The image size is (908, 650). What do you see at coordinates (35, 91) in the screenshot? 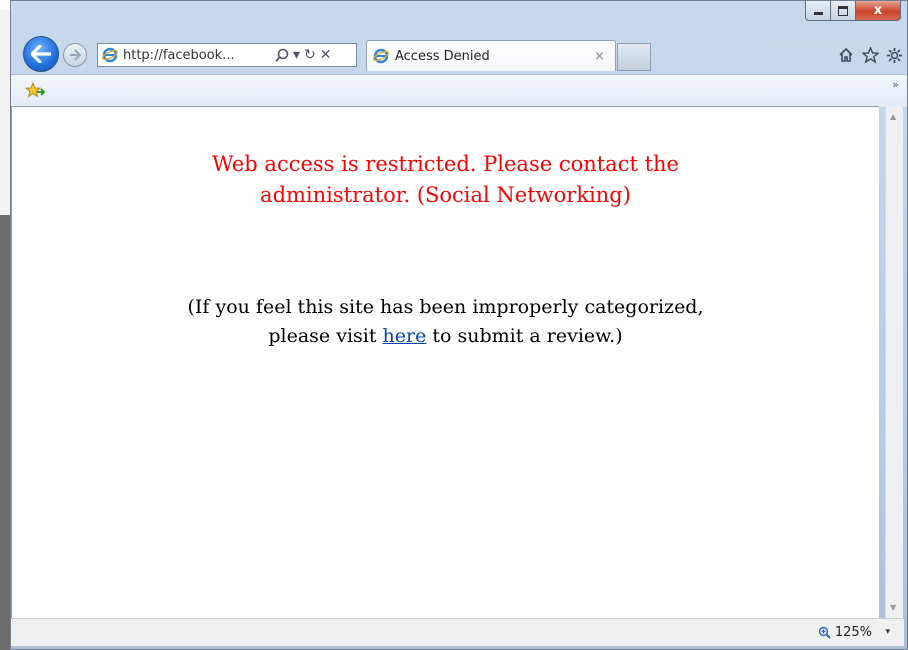
I see `add-favorites-icon` at bounding box center [35, 91].